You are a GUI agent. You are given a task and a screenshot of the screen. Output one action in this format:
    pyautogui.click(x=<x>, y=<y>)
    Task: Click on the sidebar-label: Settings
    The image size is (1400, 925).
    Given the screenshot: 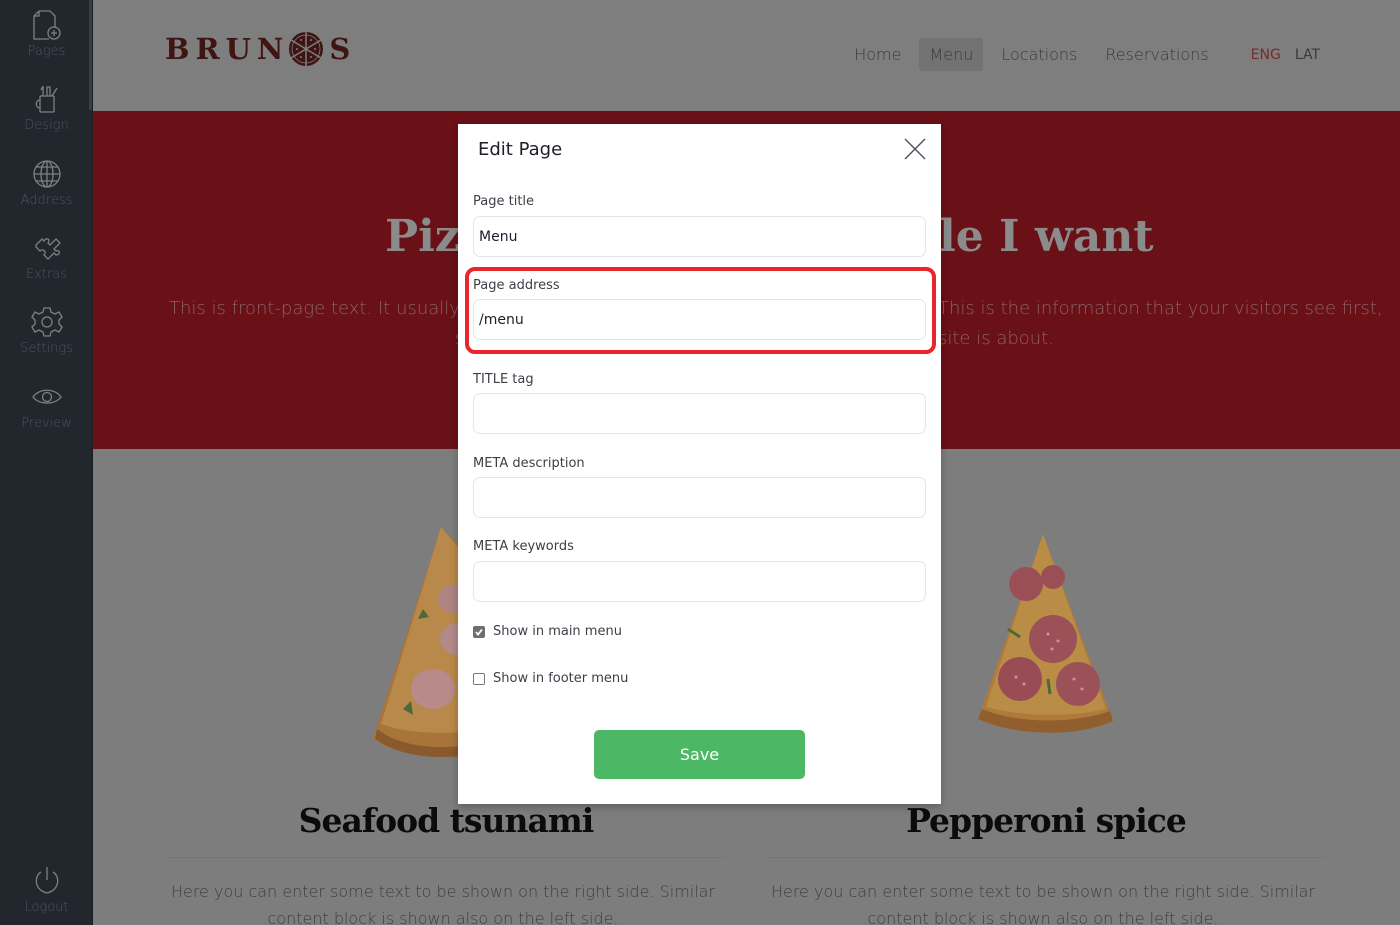 What is the action you would take?
    pyautogui.click(x=46, y=348)
    